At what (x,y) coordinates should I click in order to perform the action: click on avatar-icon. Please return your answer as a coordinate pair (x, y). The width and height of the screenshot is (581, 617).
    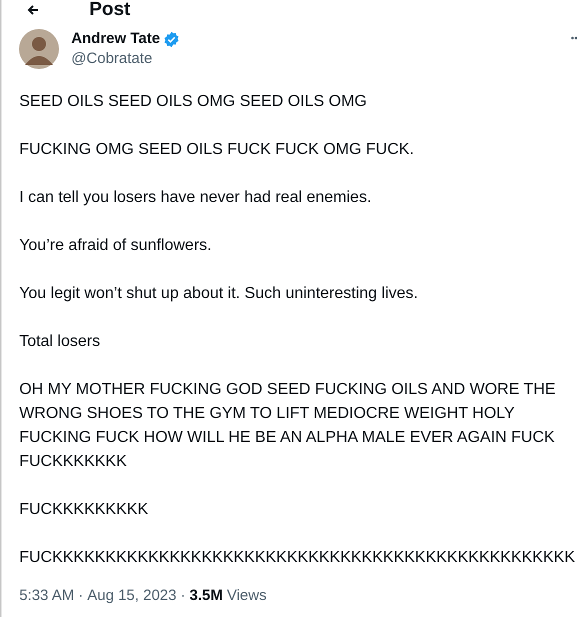
    Looking at the image, I should click on (39, 49).